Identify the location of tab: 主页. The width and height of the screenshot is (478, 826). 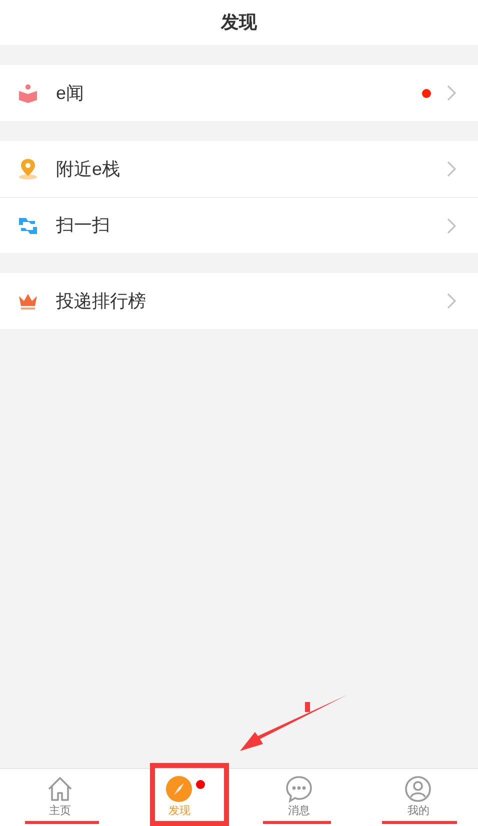
(60, 797).